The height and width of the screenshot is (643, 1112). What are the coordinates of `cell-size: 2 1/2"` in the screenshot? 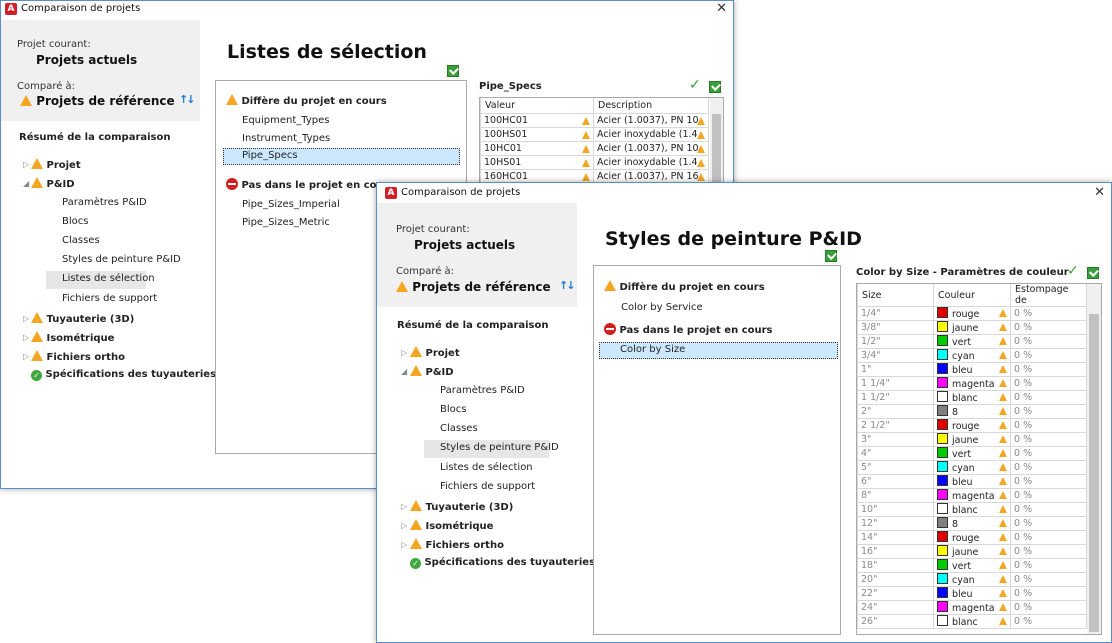 It's located at (895, 425).